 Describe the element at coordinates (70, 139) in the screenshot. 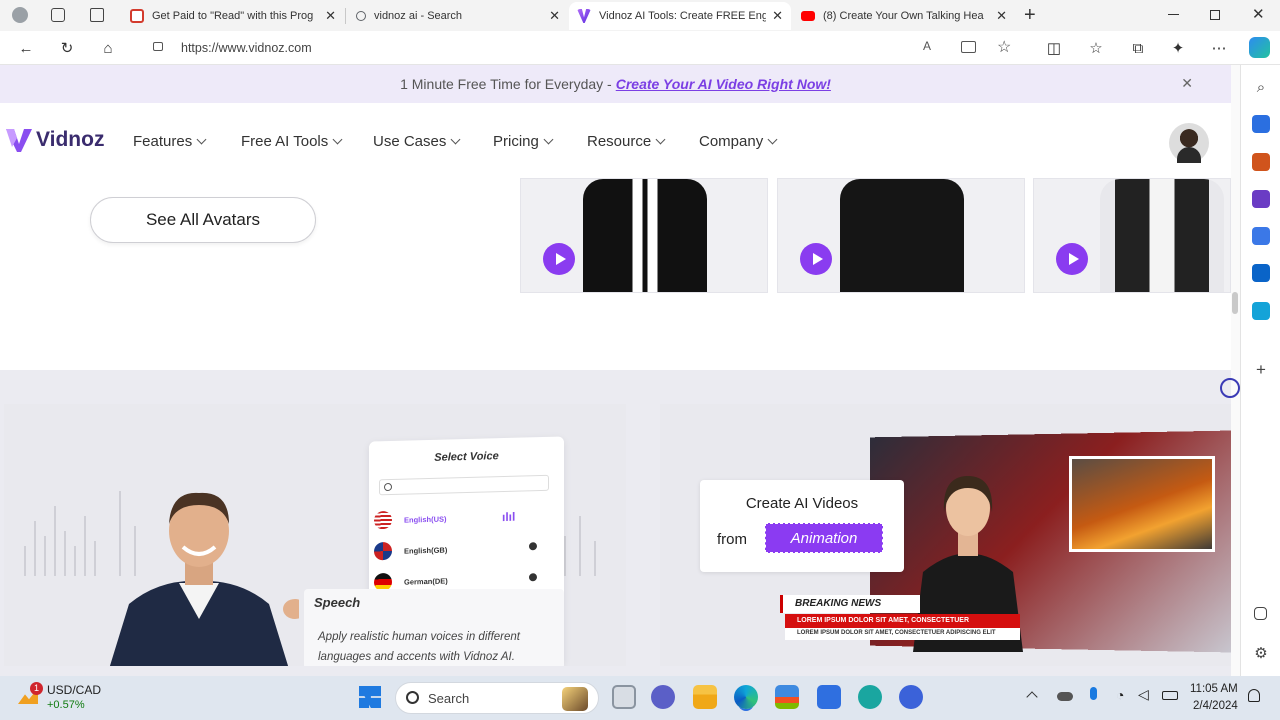

I see `brand-name: Vidnoz` at that location.